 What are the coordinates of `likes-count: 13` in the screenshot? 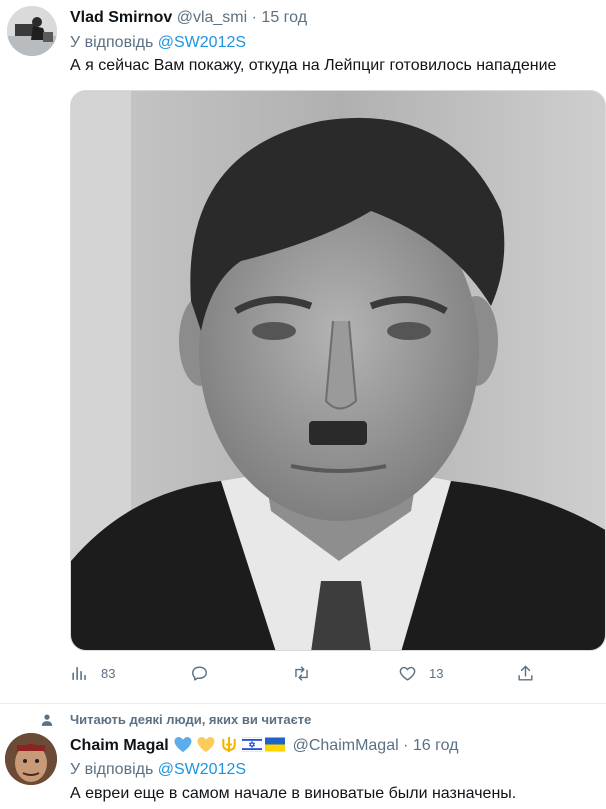 It's located at (436, 673).